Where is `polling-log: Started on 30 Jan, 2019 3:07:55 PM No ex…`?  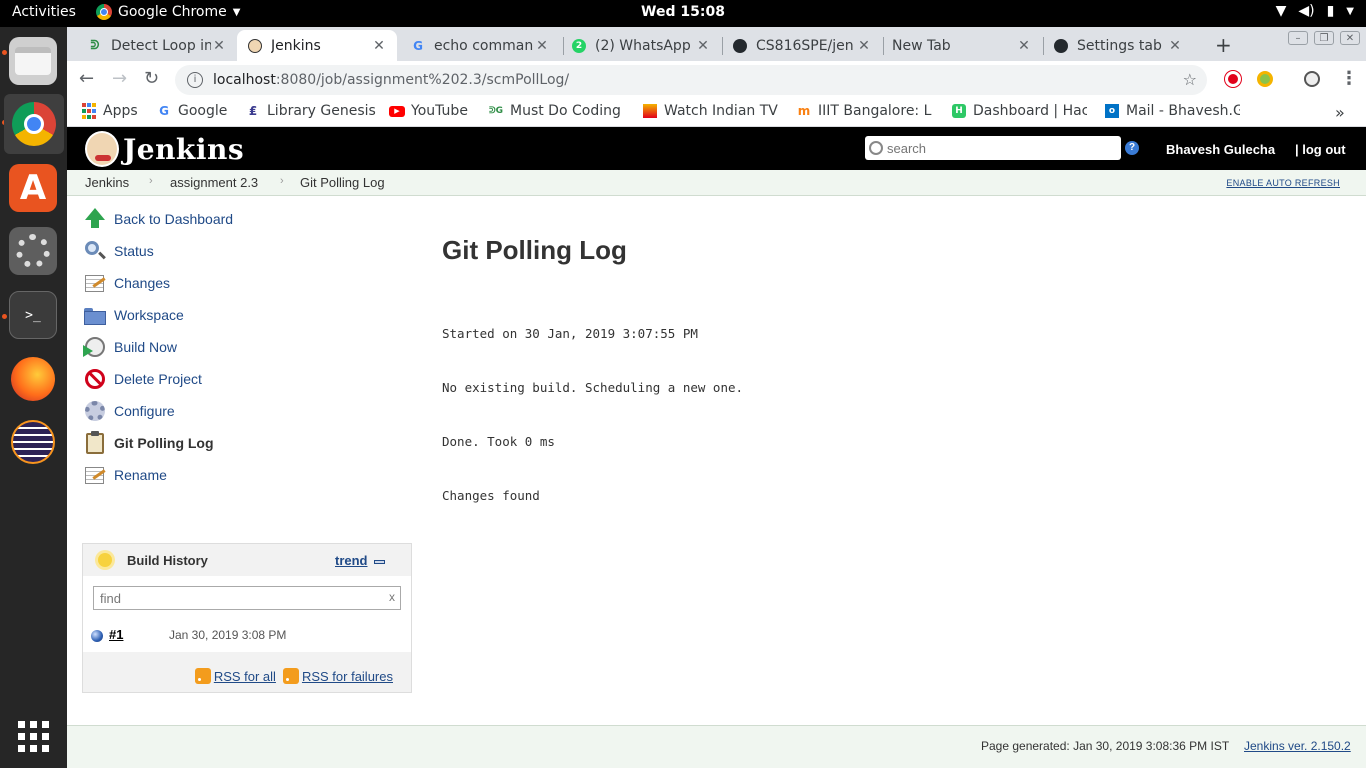
polling-log: Started on 30 Jan, 2019 3:07:55 PM No ex… is located at coordinates (592, 415).